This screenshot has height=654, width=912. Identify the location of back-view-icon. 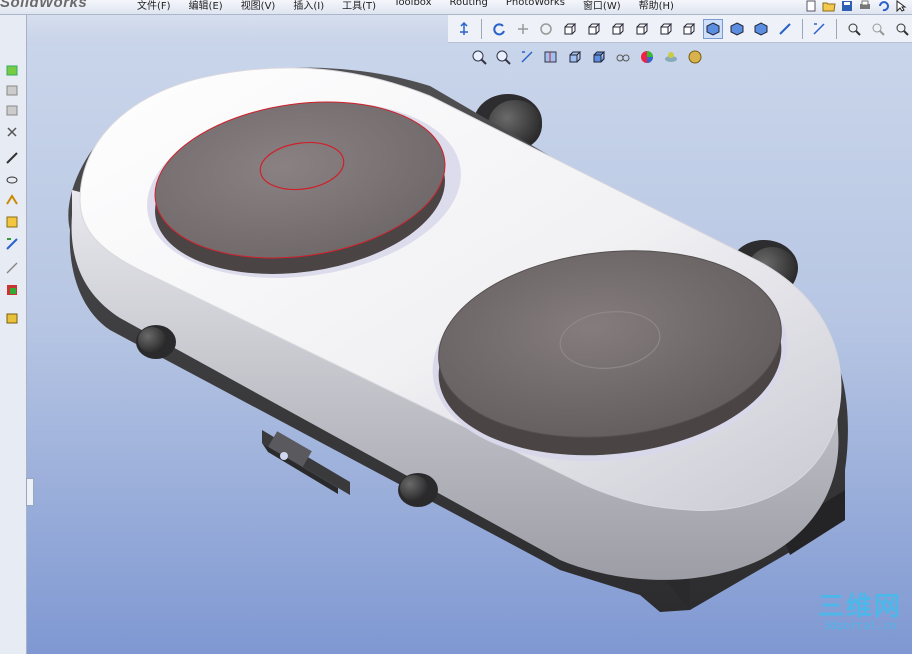
(594, 29).